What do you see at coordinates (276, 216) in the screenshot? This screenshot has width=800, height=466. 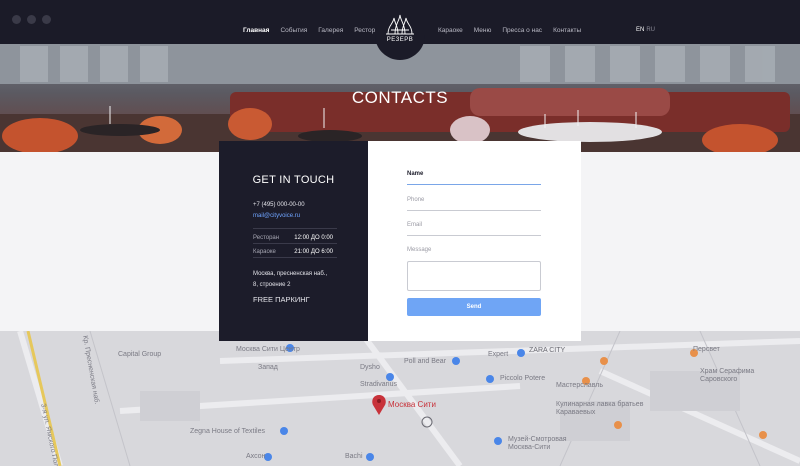 I see `email-link: mail@cityvoice.ru` at bounding box center [276, 216].